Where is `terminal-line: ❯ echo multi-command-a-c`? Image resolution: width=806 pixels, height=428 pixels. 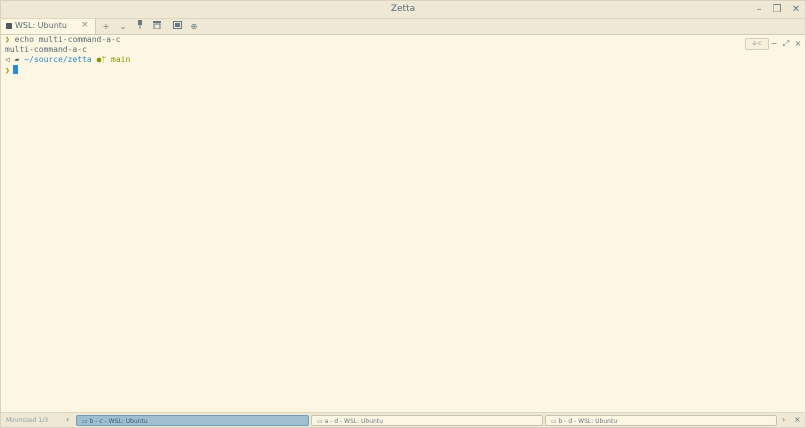
terminal-line: ❯ echo multi-command-a-c is located at coordinates (67, 40).